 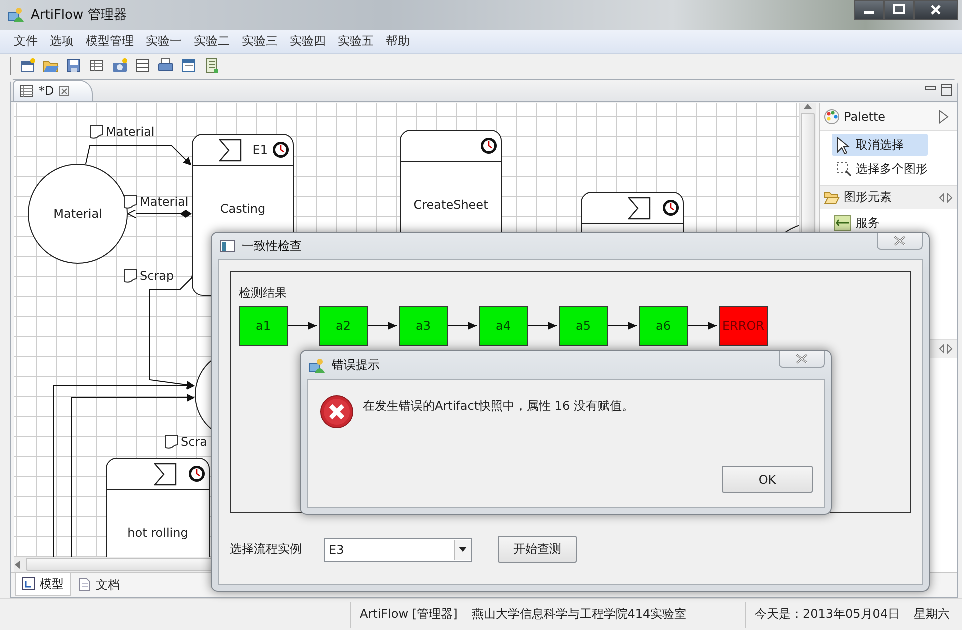 What do you see at coordinates (263, 326) in the screenshot?
I see `step-box: a1` at bounding box center [263, 326].